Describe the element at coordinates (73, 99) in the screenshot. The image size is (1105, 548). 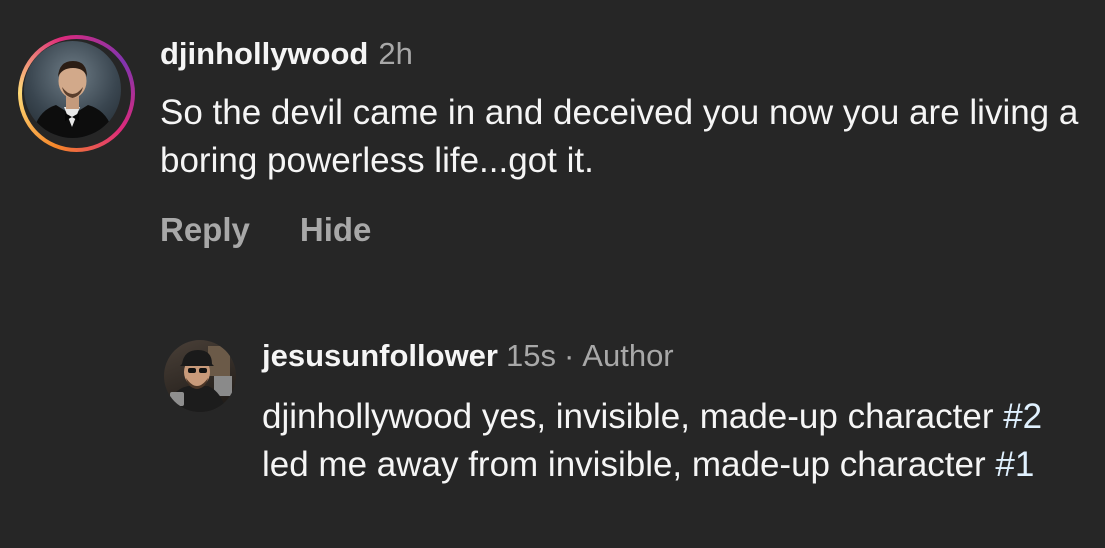
I see `person-in-tuxedo-icon` at that location.